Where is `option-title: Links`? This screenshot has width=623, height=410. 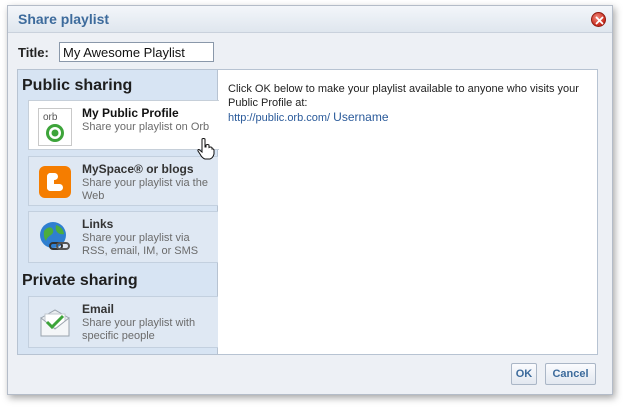 option-title: Links is located at coordinates (98, 224).